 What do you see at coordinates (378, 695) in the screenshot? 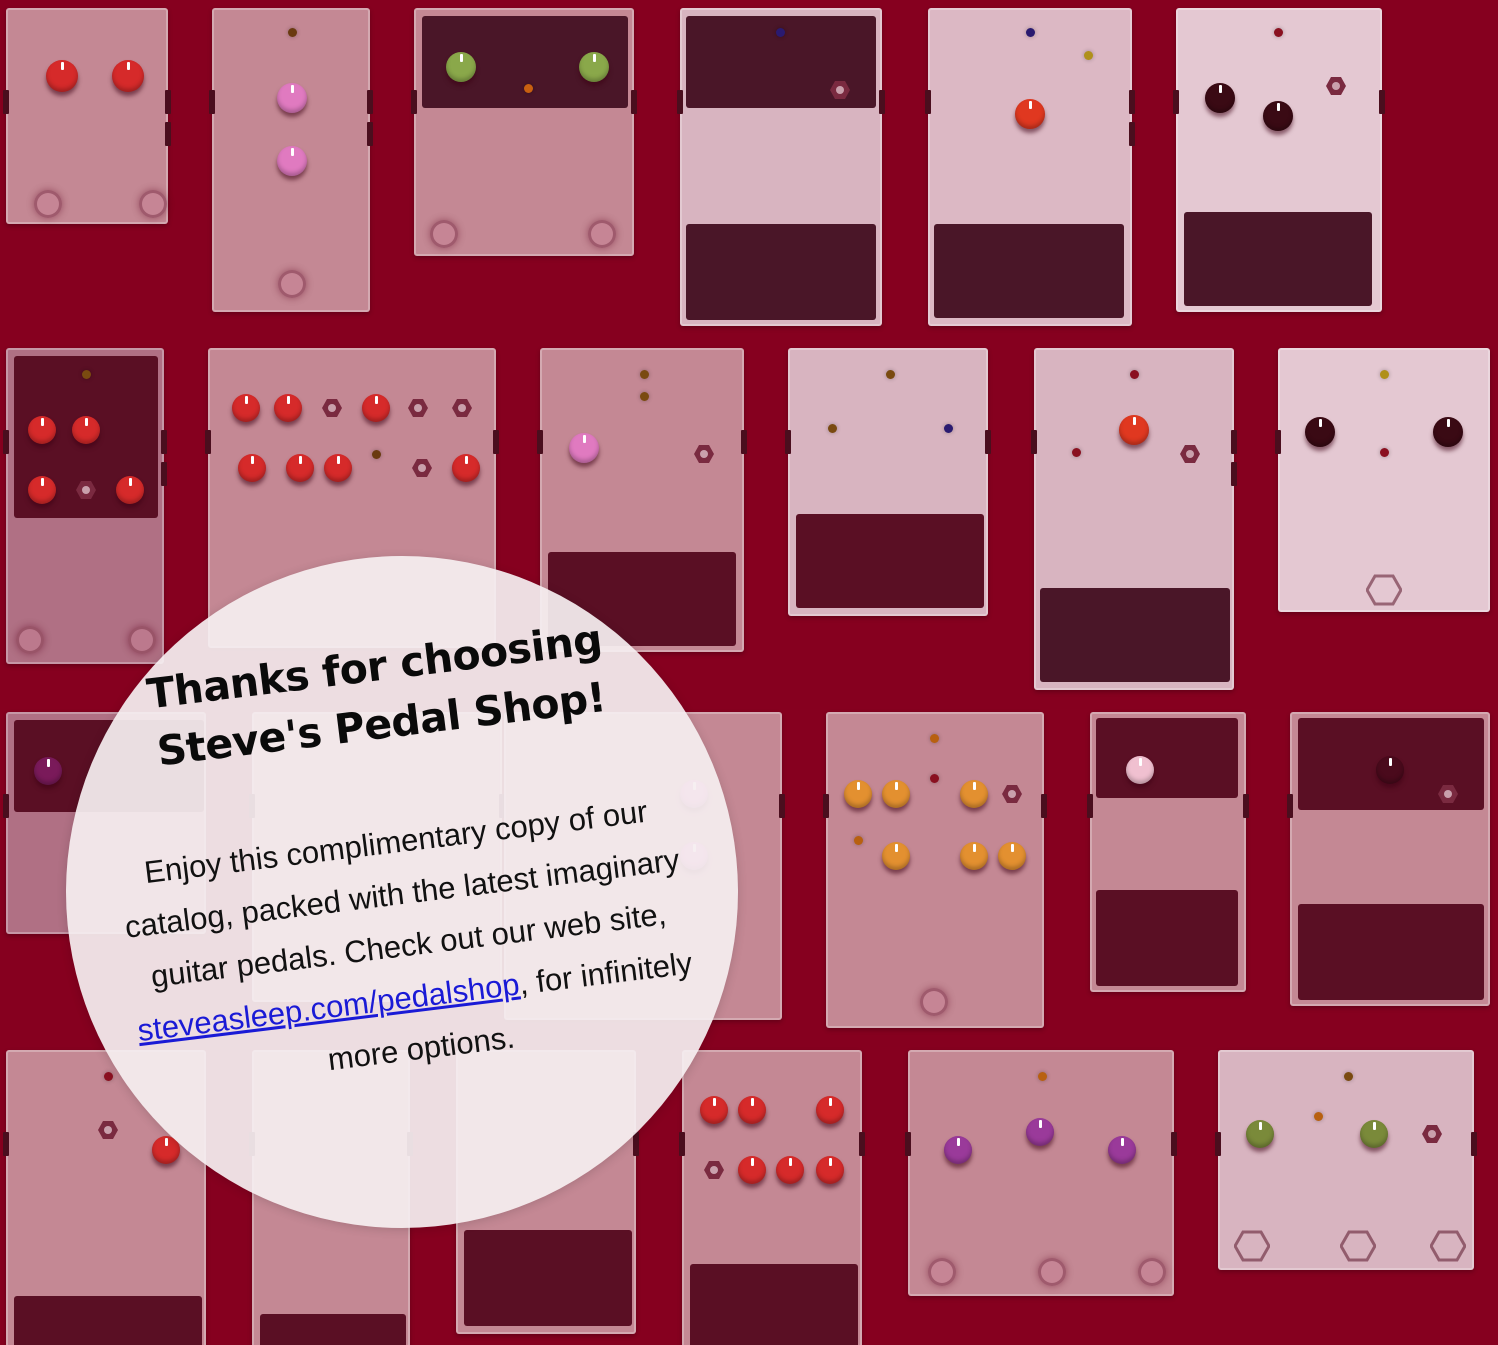
I see `welcome-title: Thanks for choosing Steve's Pedal Shop!` at bounding box center [378, 695].